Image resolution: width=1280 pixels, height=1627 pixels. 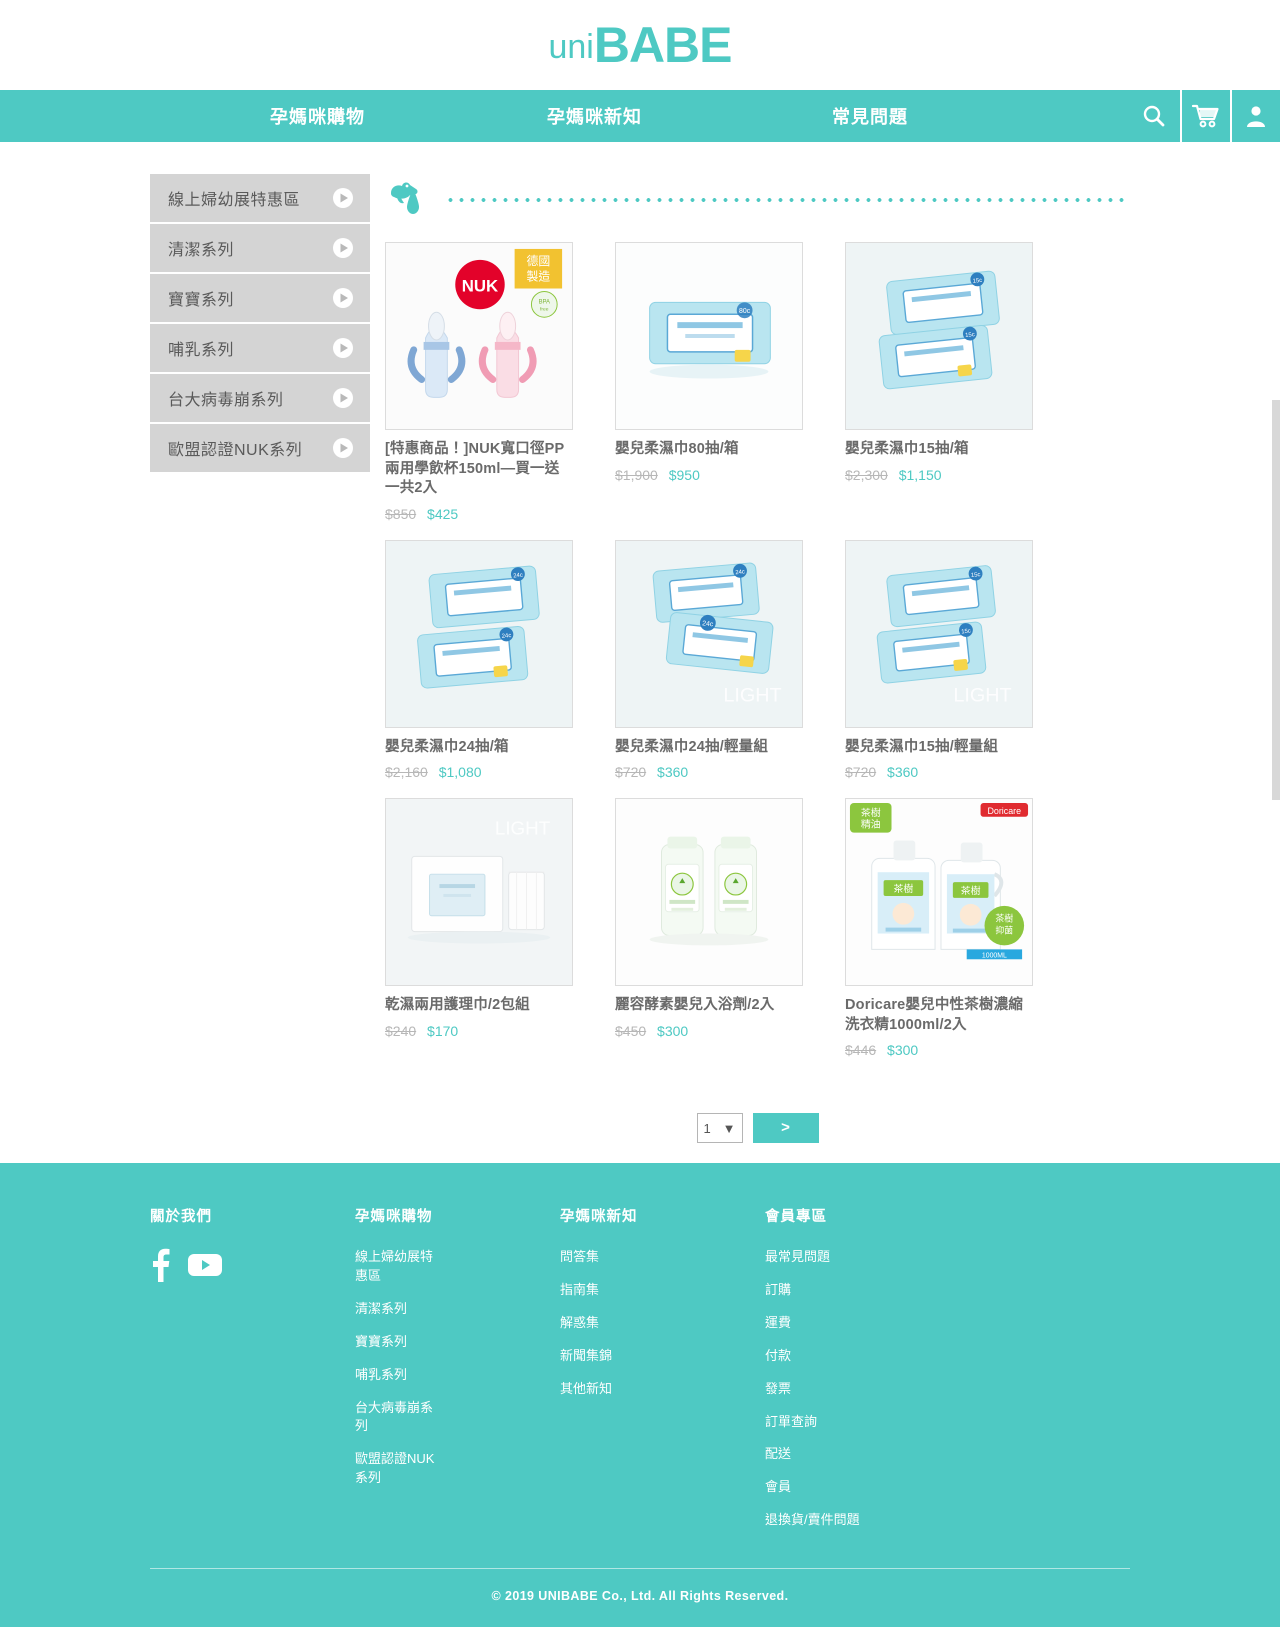 I want to click on next-page-button: >, so click(x=785, y=1128).